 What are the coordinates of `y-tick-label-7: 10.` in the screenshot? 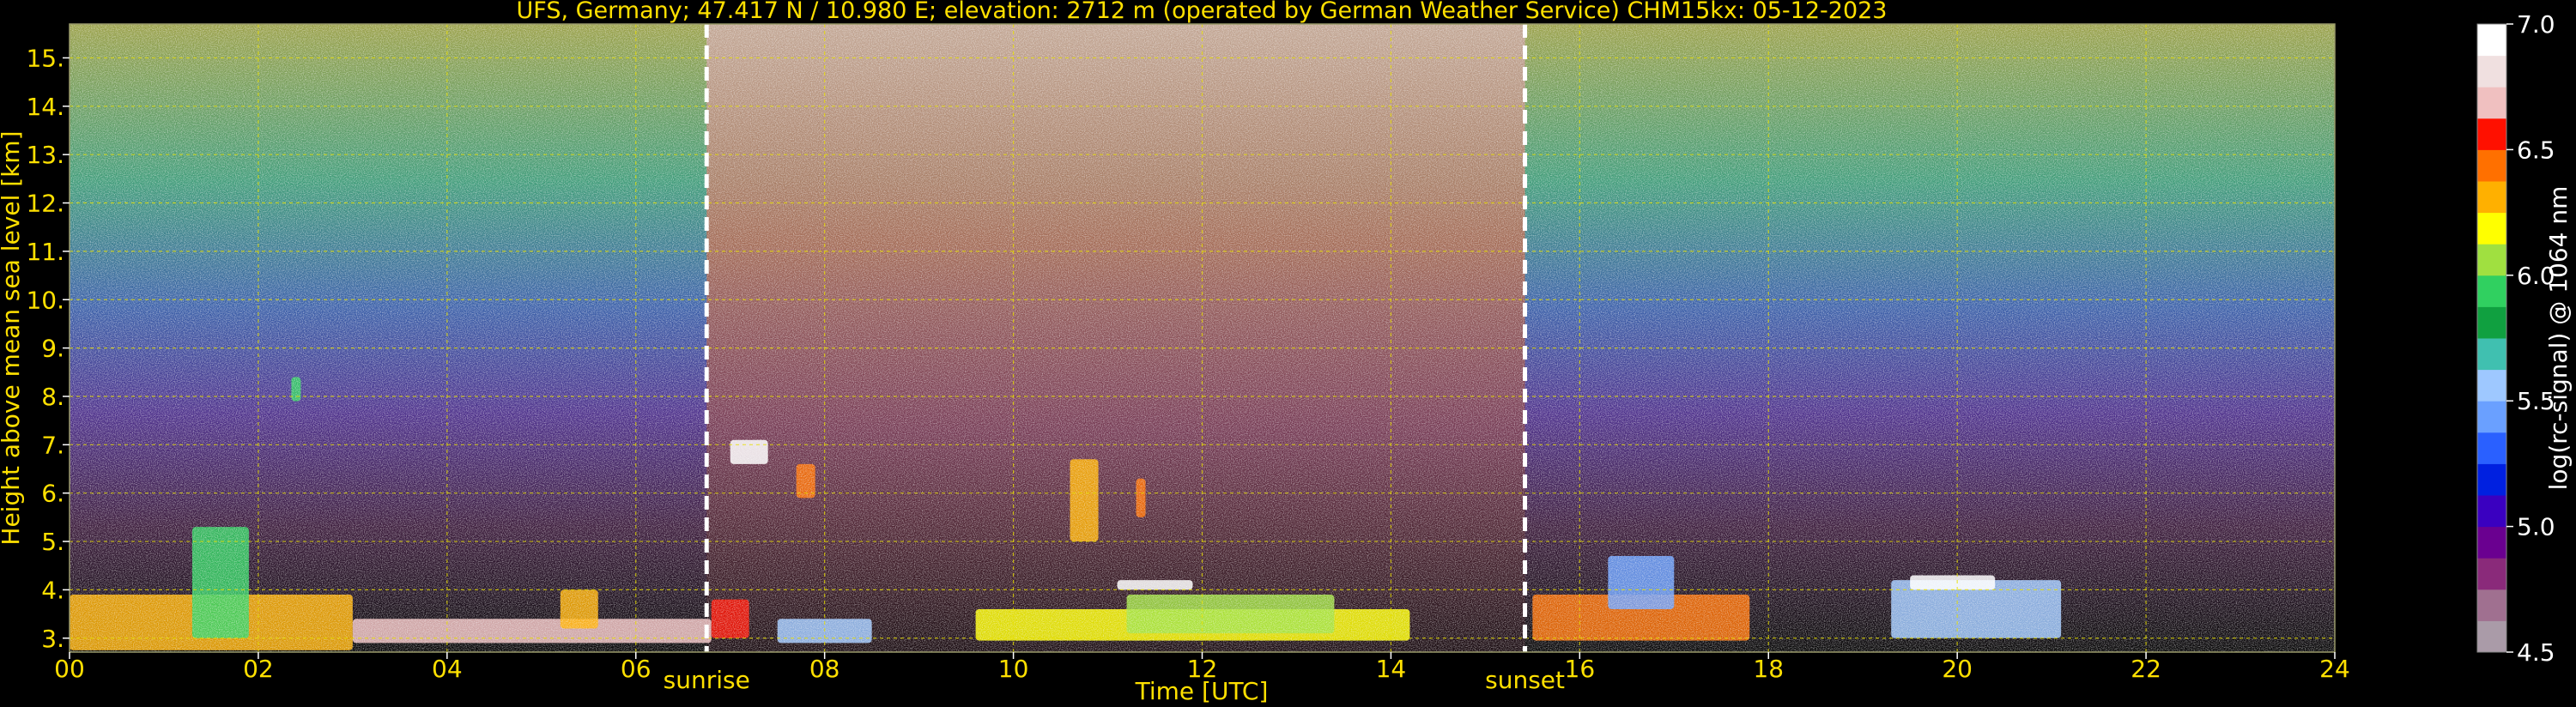 It's located at (45, 300).